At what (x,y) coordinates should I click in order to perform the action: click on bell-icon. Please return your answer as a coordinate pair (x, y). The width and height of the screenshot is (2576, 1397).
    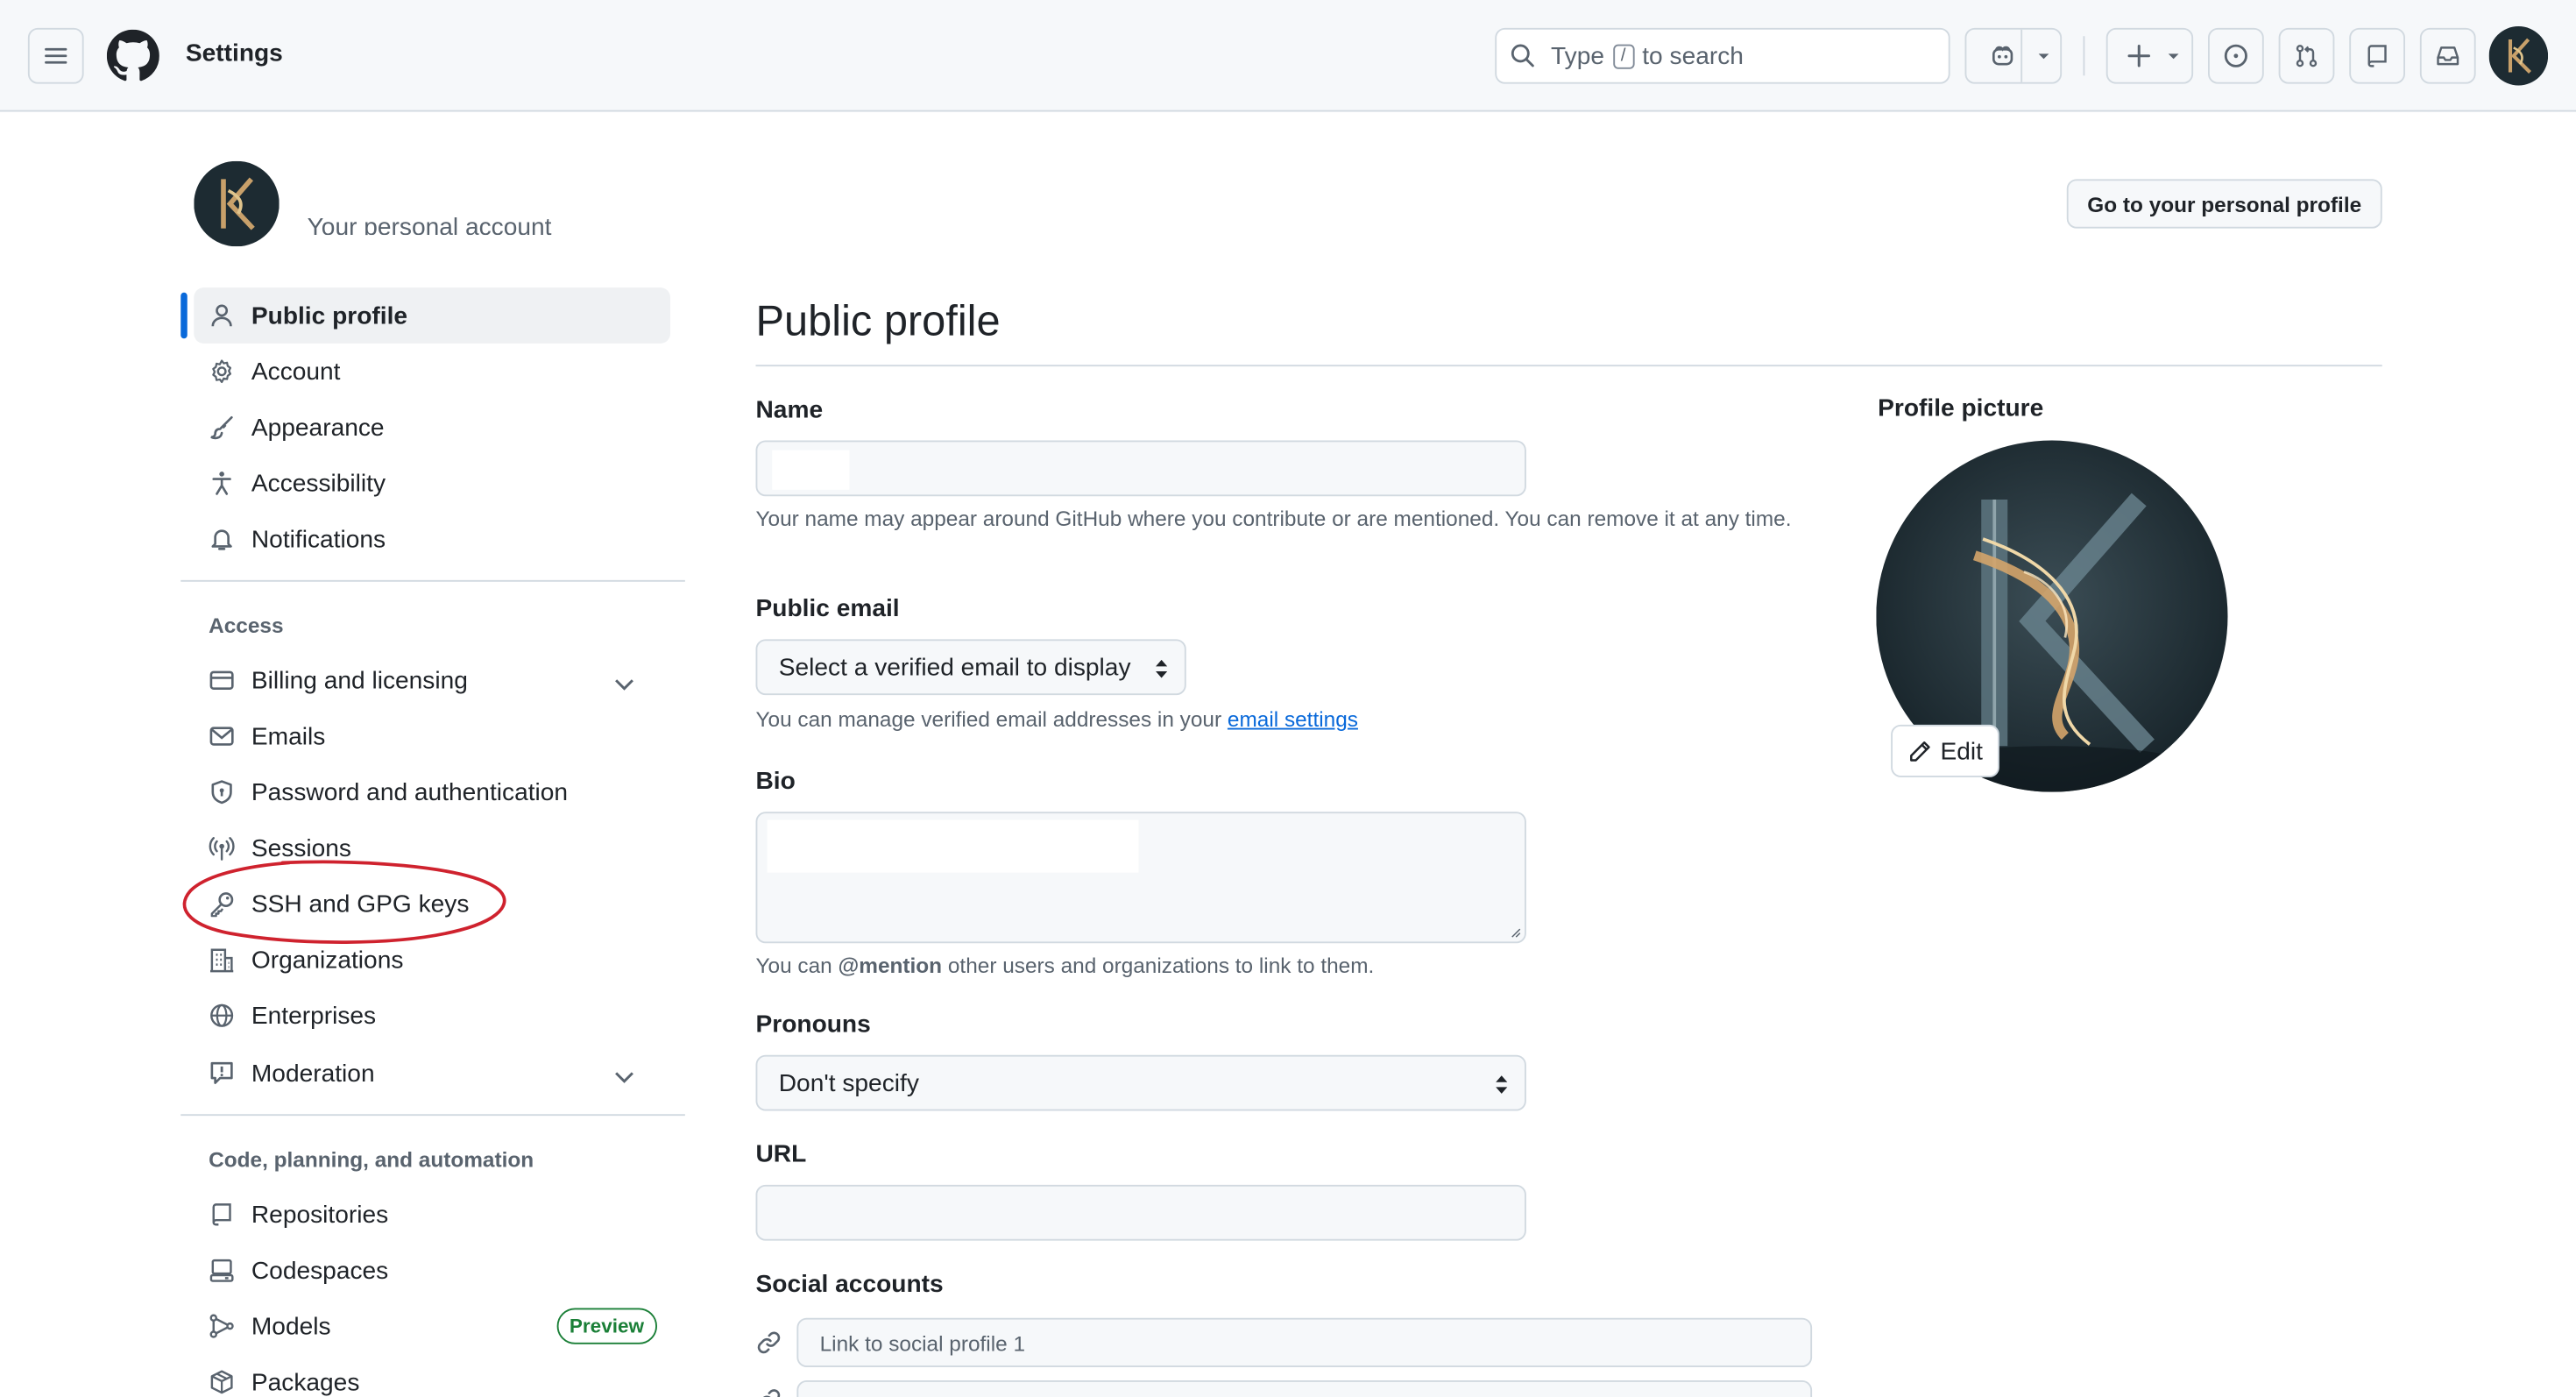
    Looking at the image, I should click on (221, 540).